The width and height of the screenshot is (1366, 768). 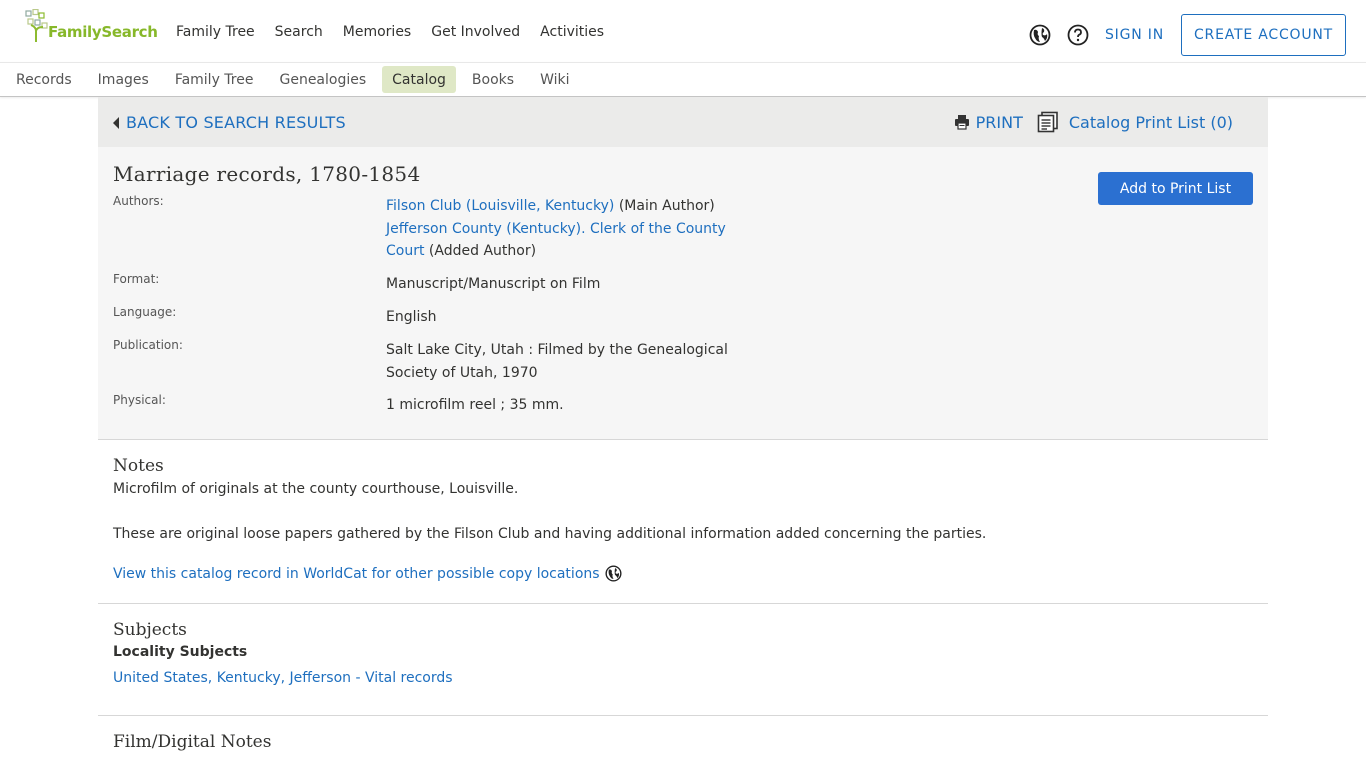 What do you see at coordinates (405, 251) in the screenshot?
I see `author2-link-line2: Court` at bounding box center [405, 251].